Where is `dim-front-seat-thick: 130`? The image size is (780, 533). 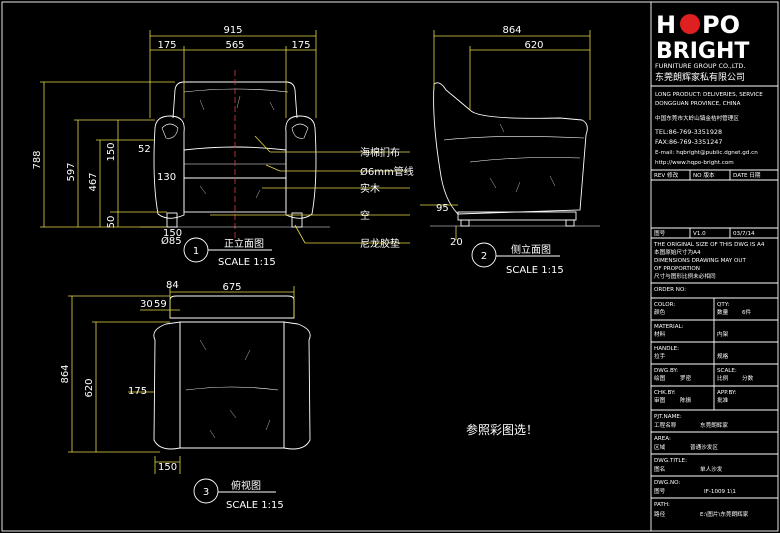 dim-front-seat-thick: 130 is located at coordinates (166, 177).